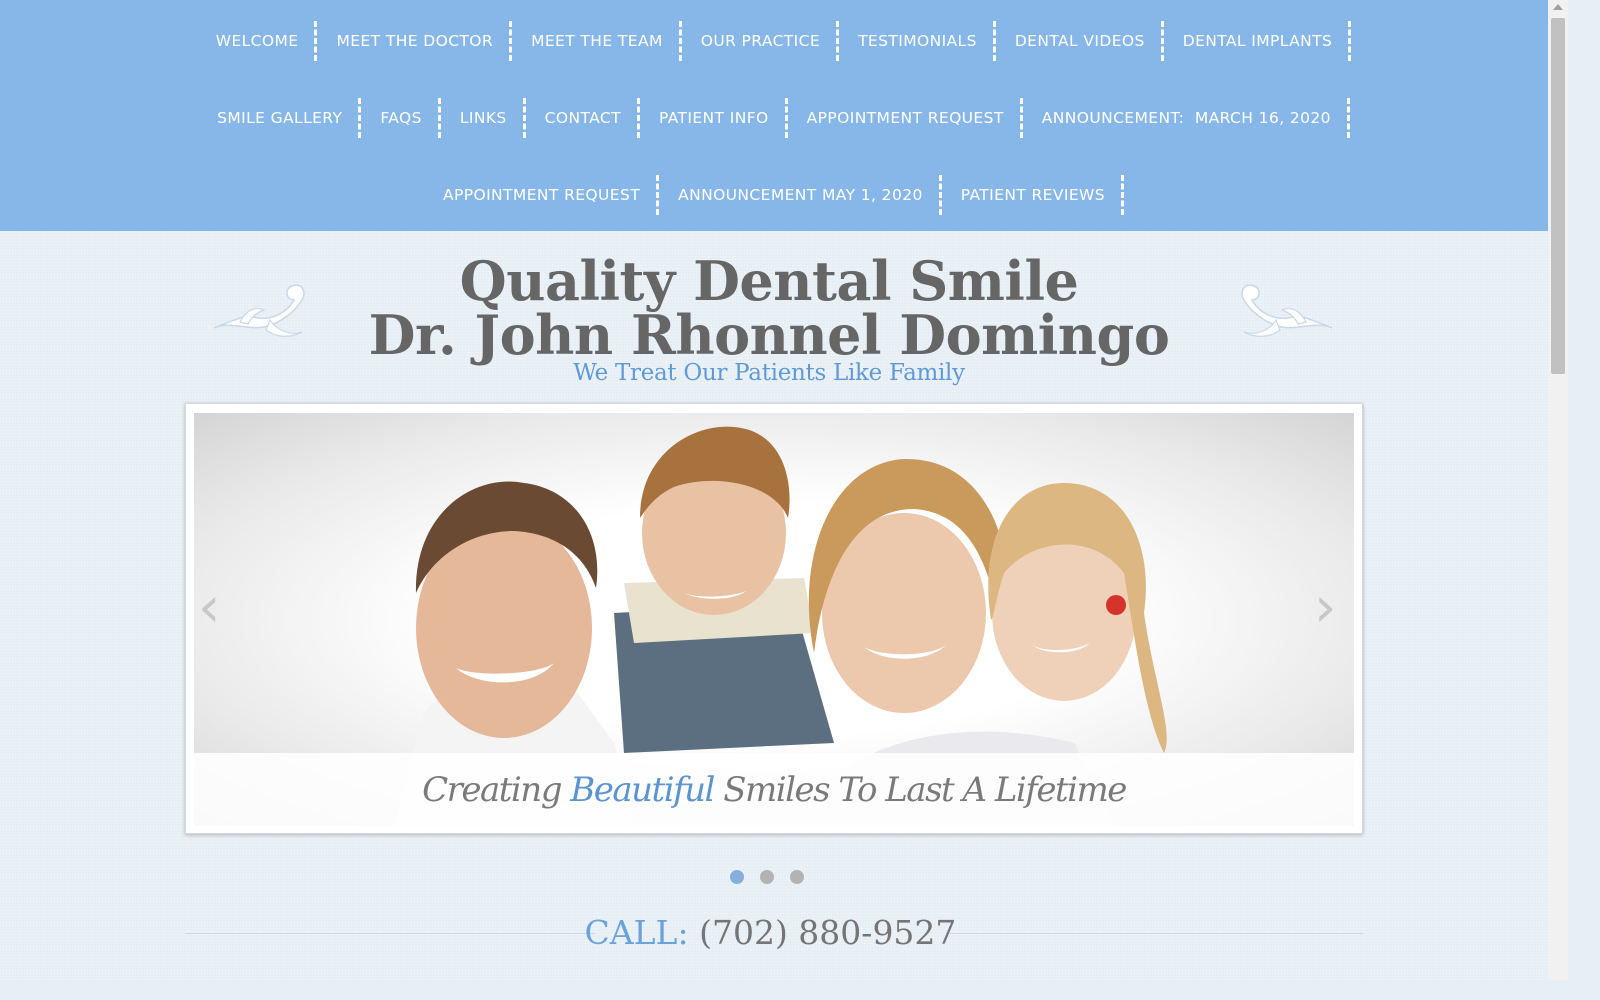 This screenshot has width=1600, height=1000. Describe the element at coordinates (583, 118) in the screenshot. I see `nav-contact: CONTACT` at that location.